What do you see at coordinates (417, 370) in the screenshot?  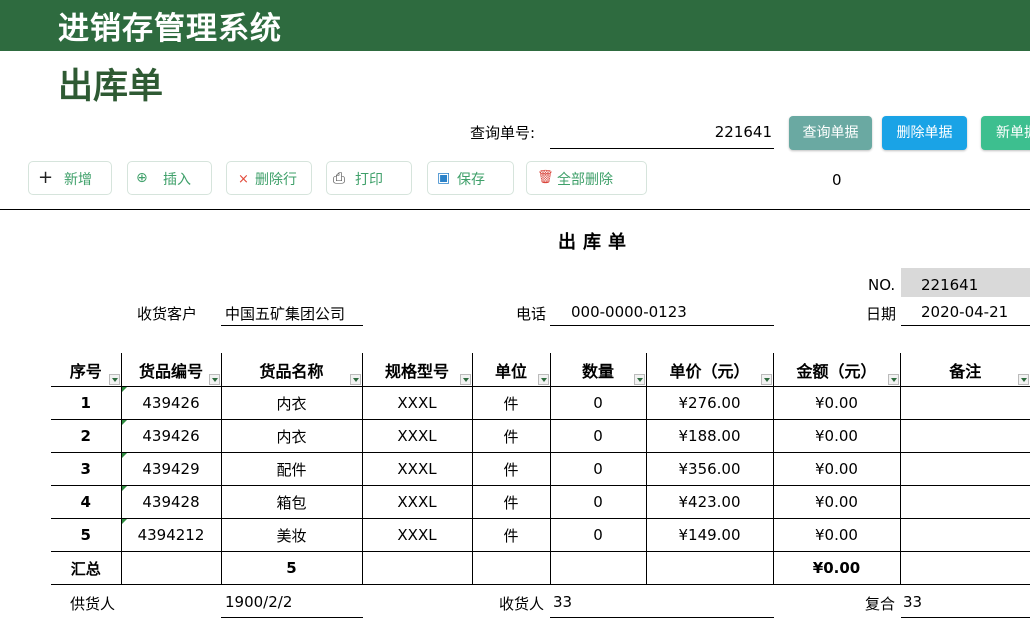 I see `header-spec: 规格型号` at bounding box center [417, 370].